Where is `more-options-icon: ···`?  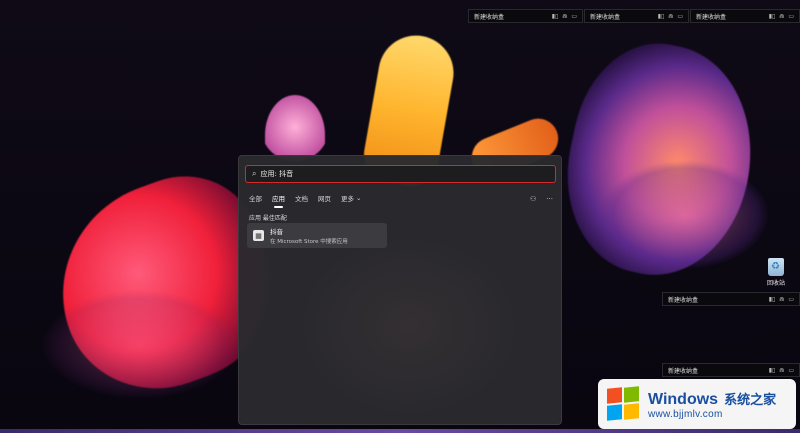
more-options-icon: ··· is located at coordinates (549, 199).